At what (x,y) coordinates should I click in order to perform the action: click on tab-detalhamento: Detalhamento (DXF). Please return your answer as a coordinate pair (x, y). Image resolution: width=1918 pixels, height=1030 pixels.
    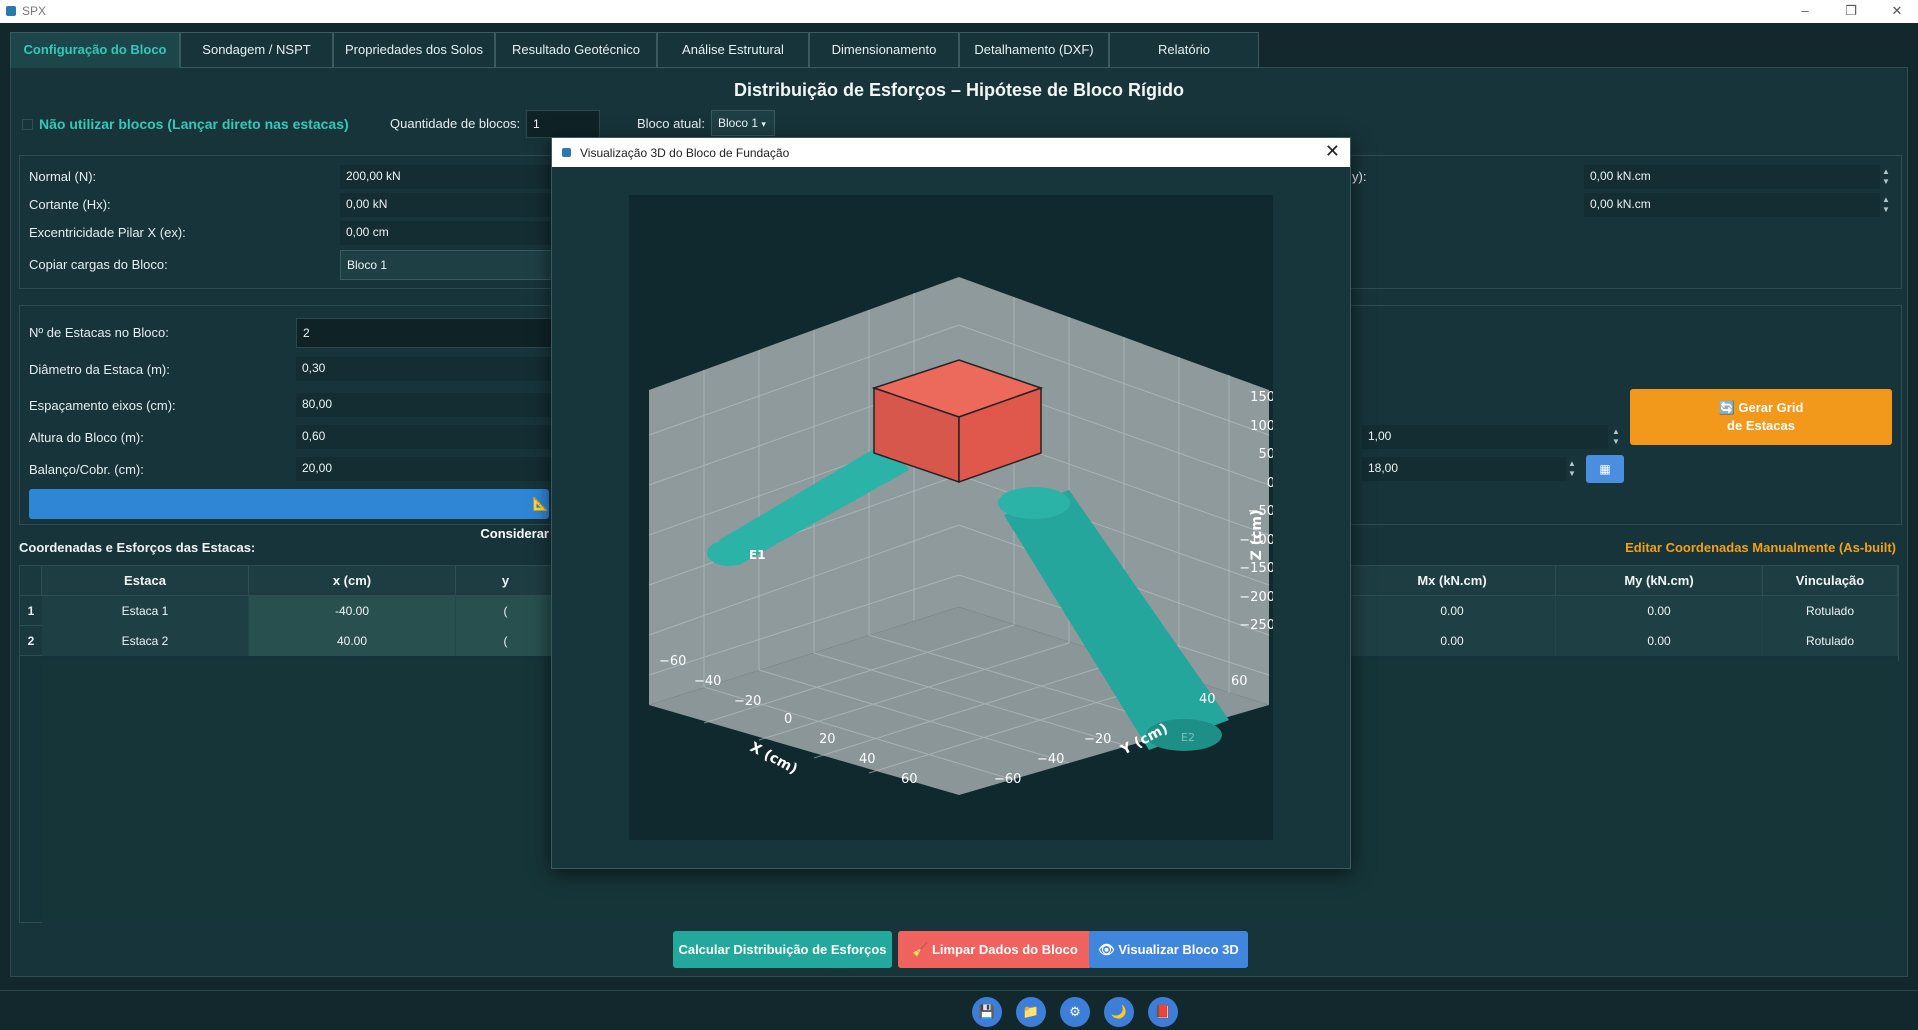
    Looking at the image, I should click on (1034, 50).